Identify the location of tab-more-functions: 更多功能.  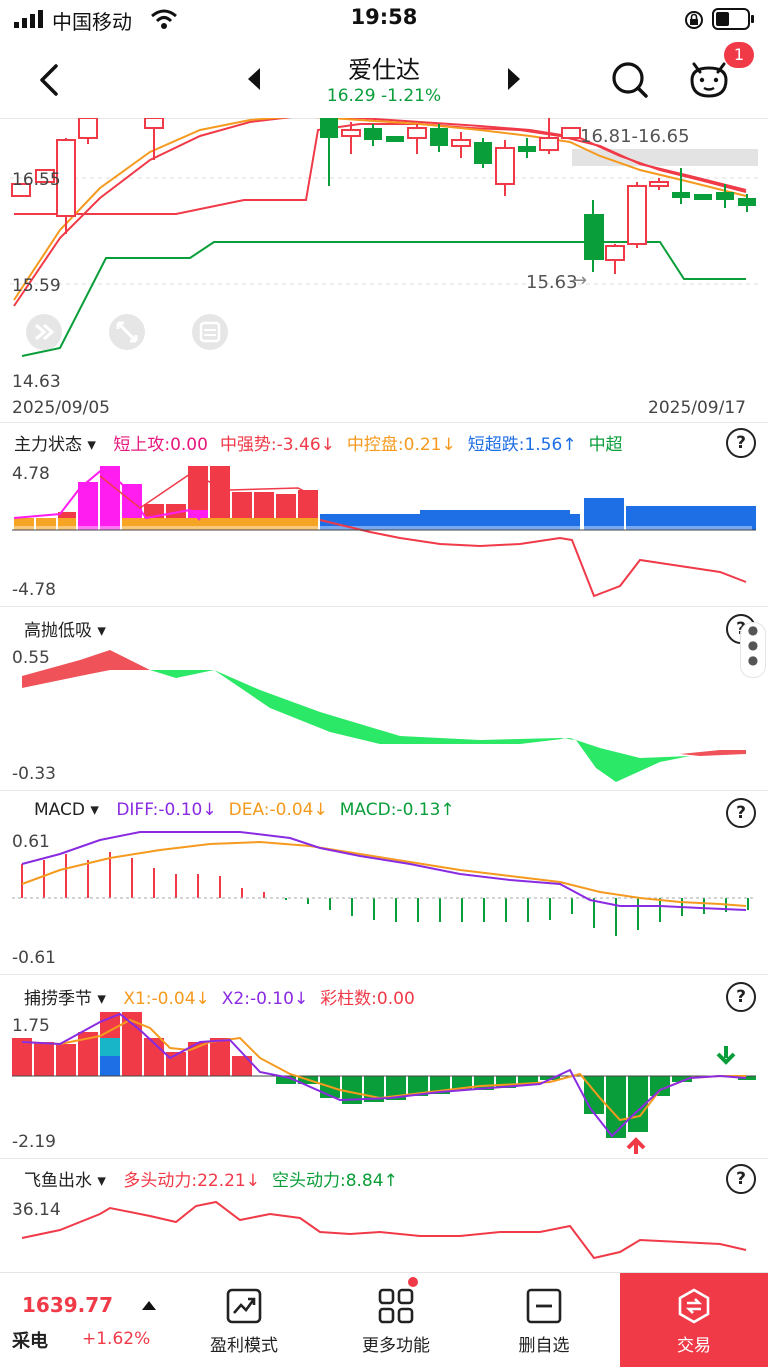
(396, 1320).